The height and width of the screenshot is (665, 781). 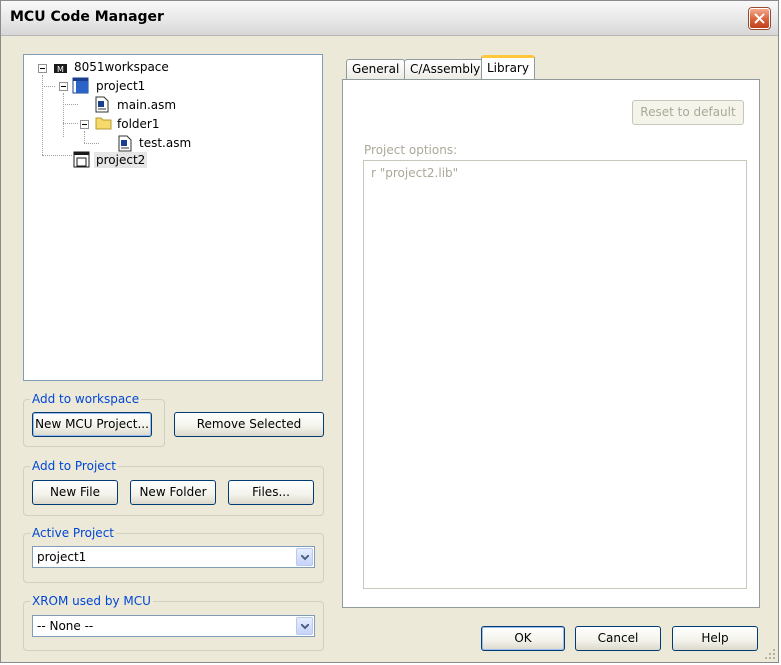 I want to click on group-legend: Add to workspace, so click(x=86, y=399).